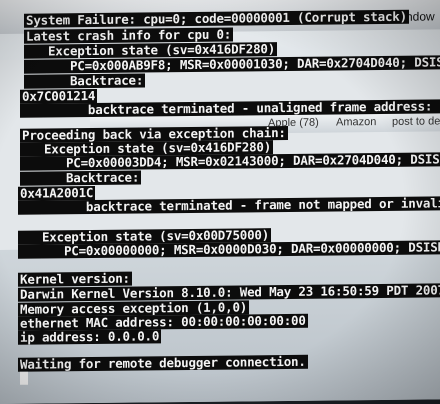 The width and height of the screenshot is (440, 404). What do you see at coordinates (90, 336) in the screenshot?
I see `panic-line: ip address: 0.0.0.0` at bounding box center [90, 336].